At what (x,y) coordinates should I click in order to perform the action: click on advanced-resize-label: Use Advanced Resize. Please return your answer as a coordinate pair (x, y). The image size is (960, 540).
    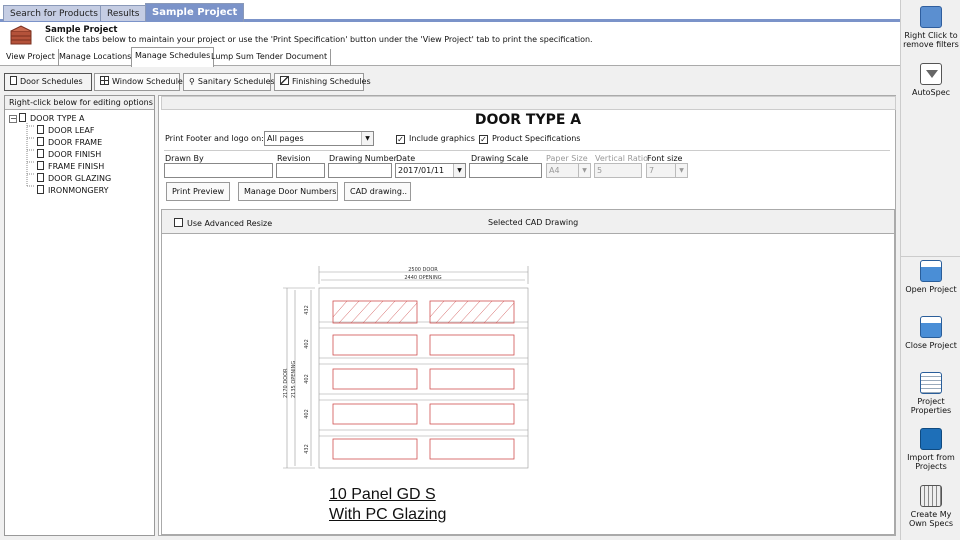
    Looking at the image, I should click on (230, 223).